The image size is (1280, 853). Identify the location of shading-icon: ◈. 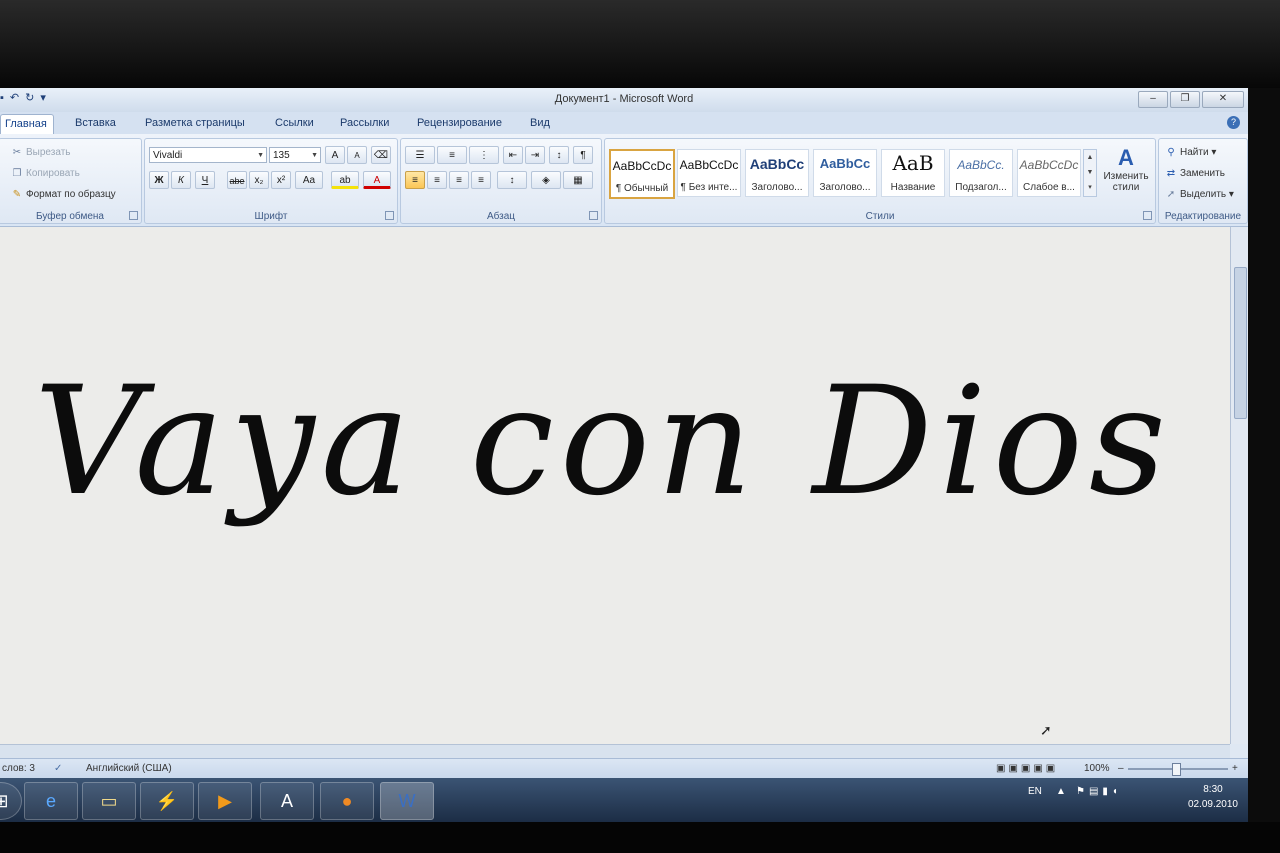
(546, 180).